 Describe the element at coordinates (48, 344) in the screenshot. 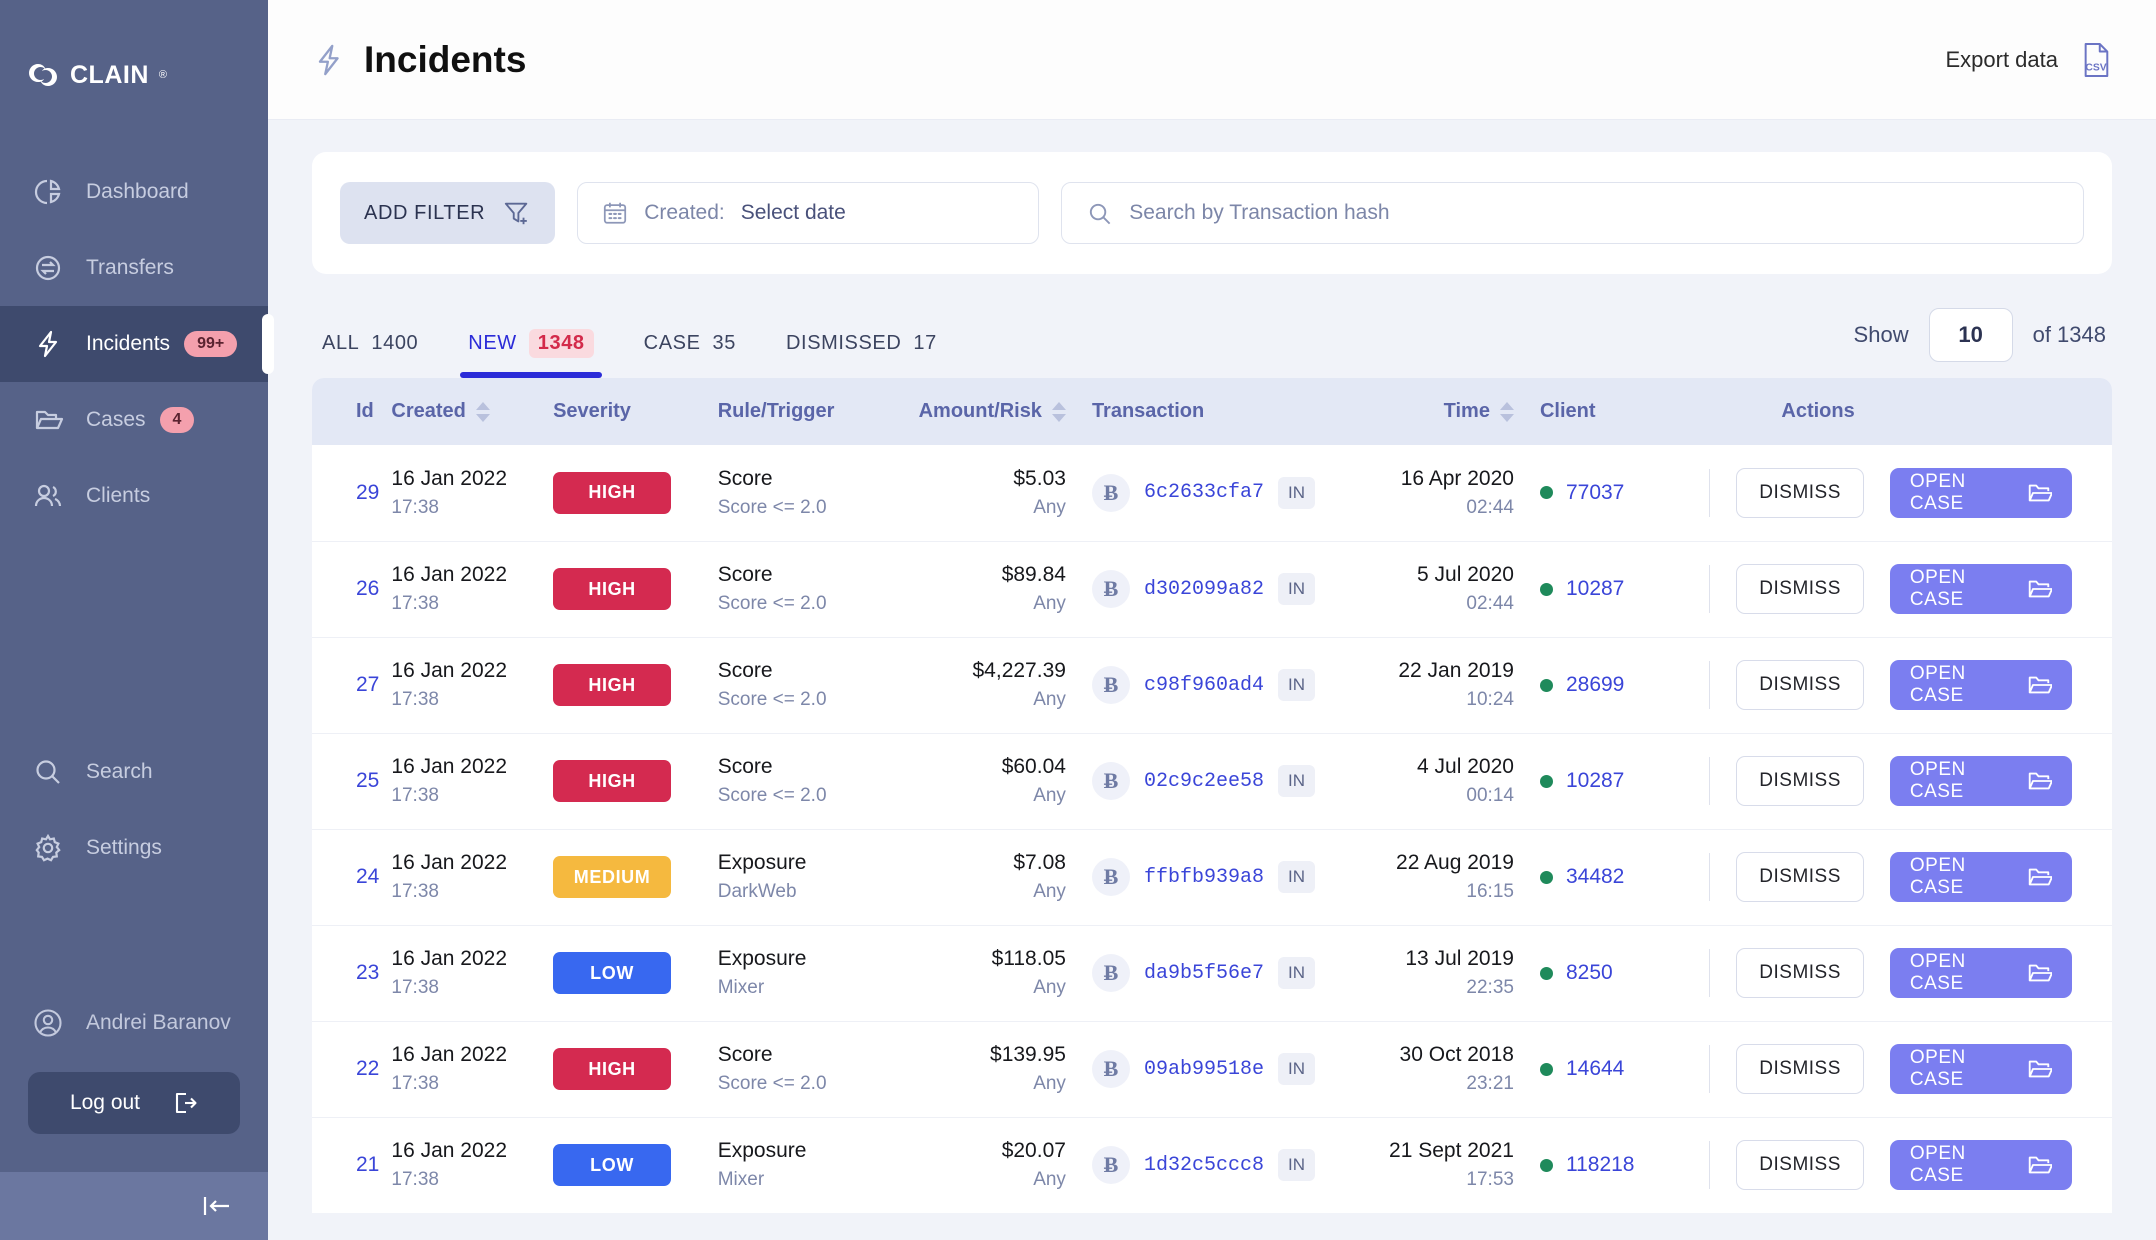

I see `bolt-icon` at that location.